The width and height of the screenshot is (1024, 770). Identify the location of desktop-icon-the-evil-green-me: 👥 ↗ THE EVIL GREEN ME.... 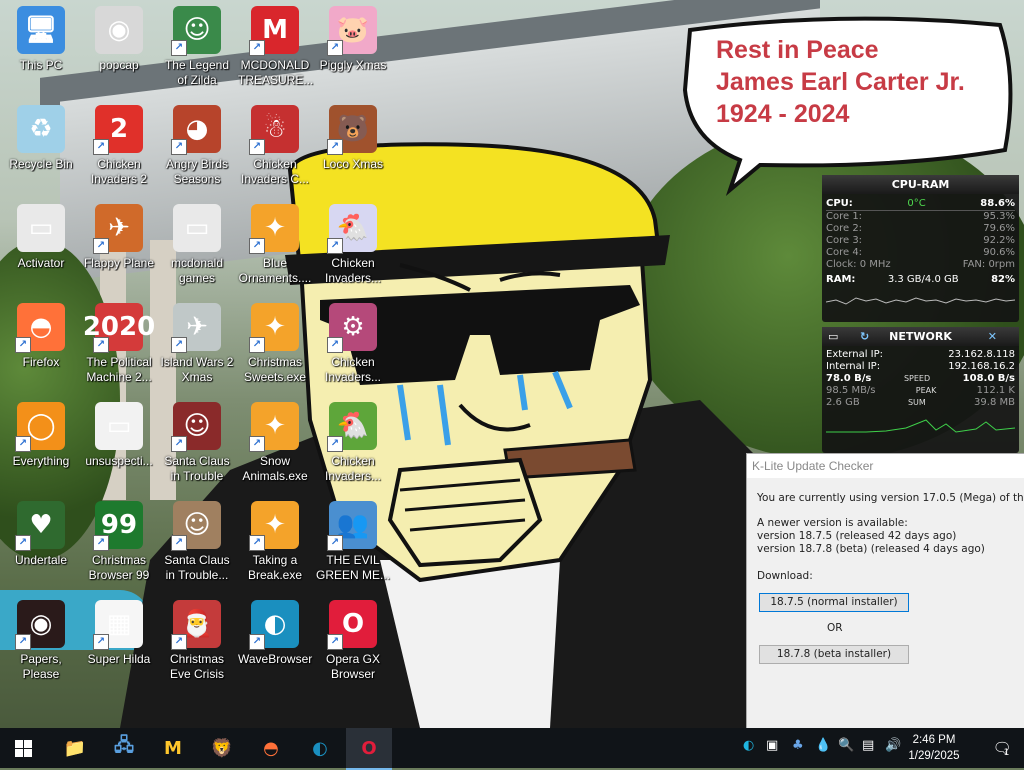
(353, 543).